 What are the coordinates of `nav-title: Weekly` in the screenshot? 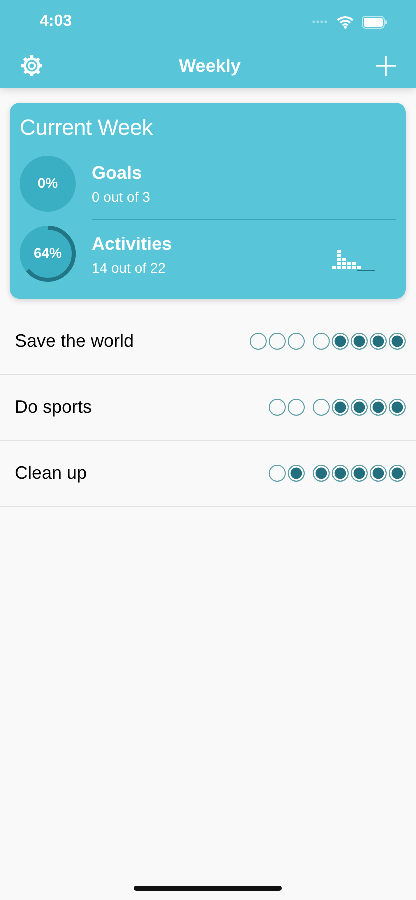 It's located at (210, 66).